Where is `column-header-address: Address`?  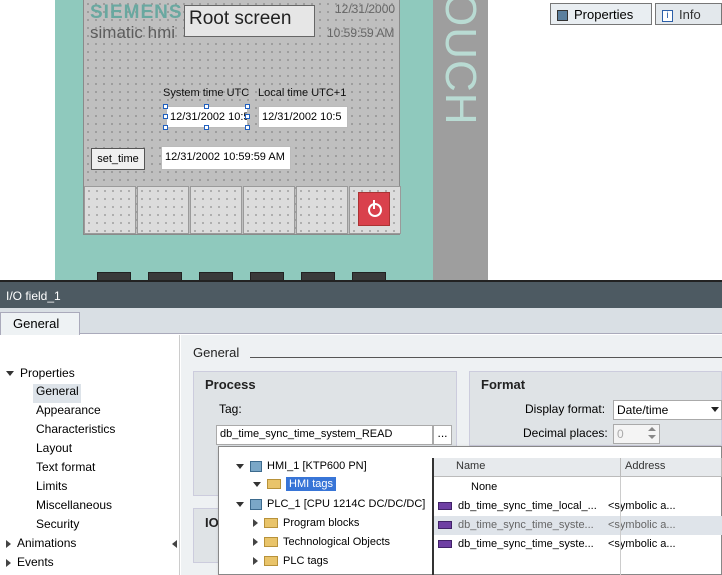 column-header-address: Address is located at coordinates (671, 467).